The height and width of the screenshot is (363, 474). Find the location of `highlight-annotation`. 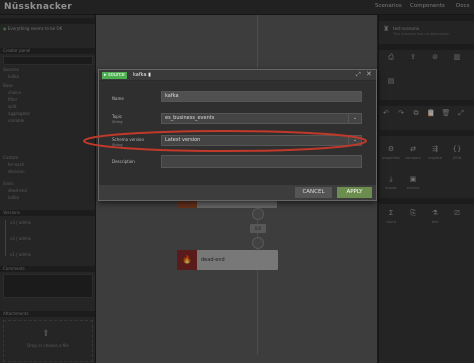

highlight-annotation is located at coordinates (225, 141).